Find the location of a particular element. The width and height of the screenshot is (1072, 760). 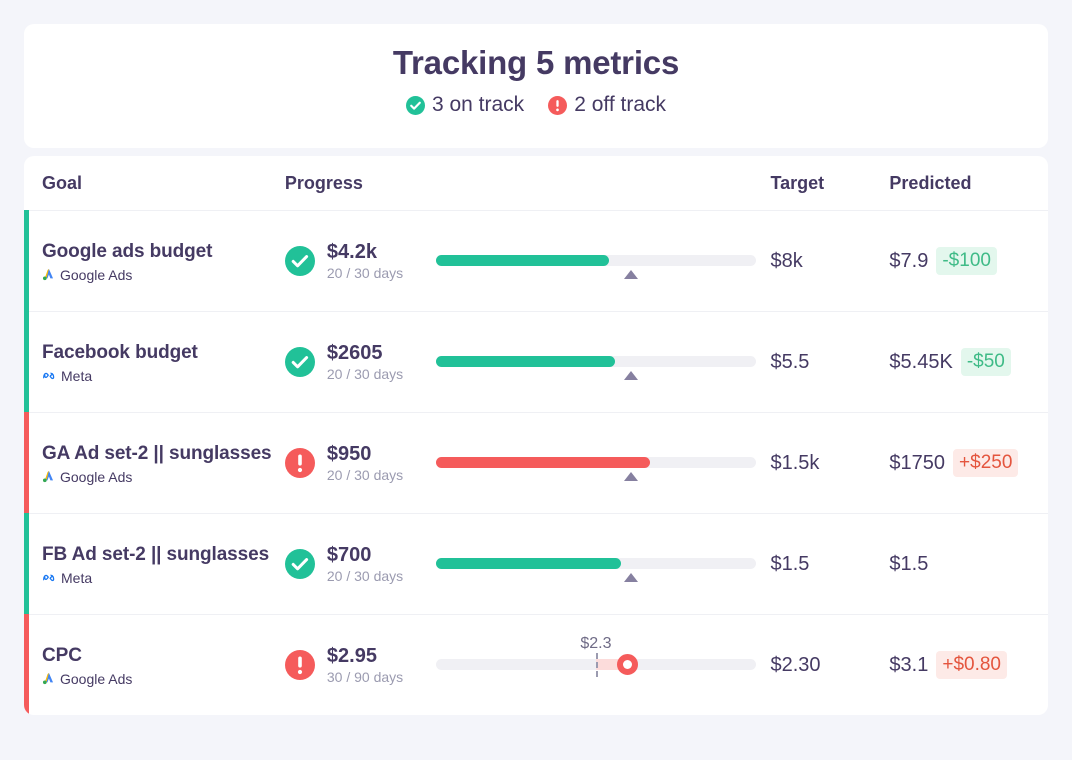

goal-name: FB Ad set-2 || sunglasses is located at coordinates (158, 554).